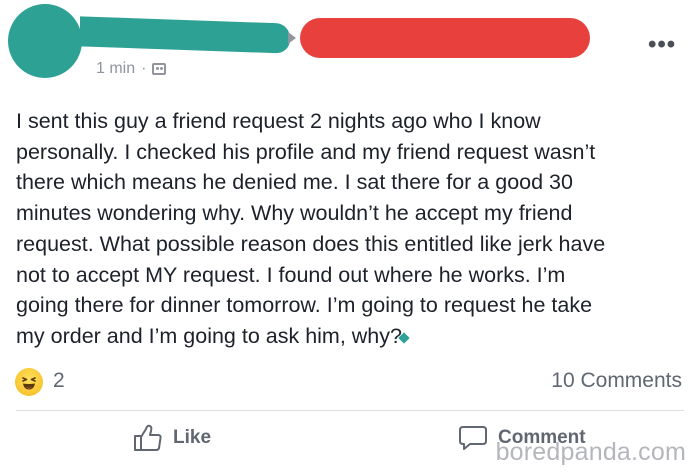 This screenshot has height=473, width=700. Describe the element at coordinates (662, 45) in the screenshot. I see `more-options-icon: •••` at that location.